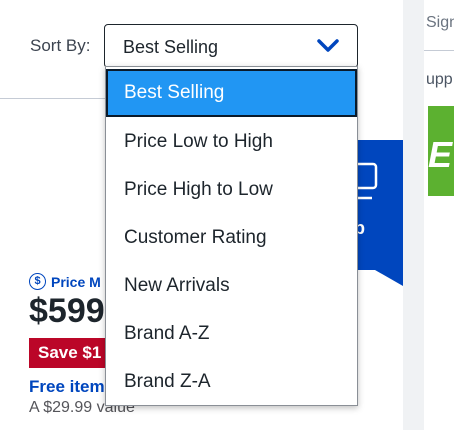 Image resolution: width=454 pixels, height=430 pixels. I want to click on promo-green-banner: E, so click(441, 151).